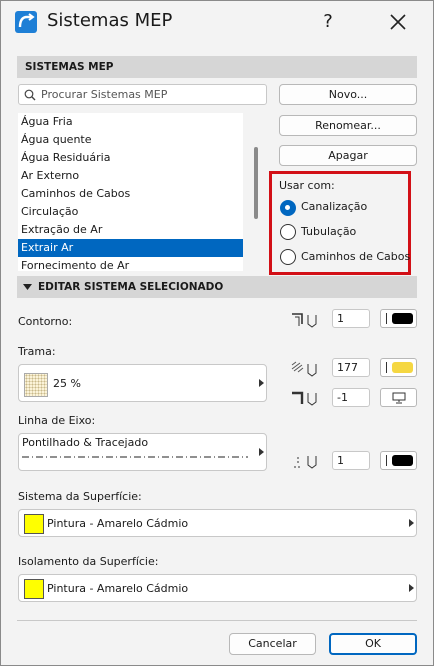 Image resolution: width=434 pixels, height=666 pixels. I want to click on superficie-label: Sistema da Superfície:, so click(80, 496).